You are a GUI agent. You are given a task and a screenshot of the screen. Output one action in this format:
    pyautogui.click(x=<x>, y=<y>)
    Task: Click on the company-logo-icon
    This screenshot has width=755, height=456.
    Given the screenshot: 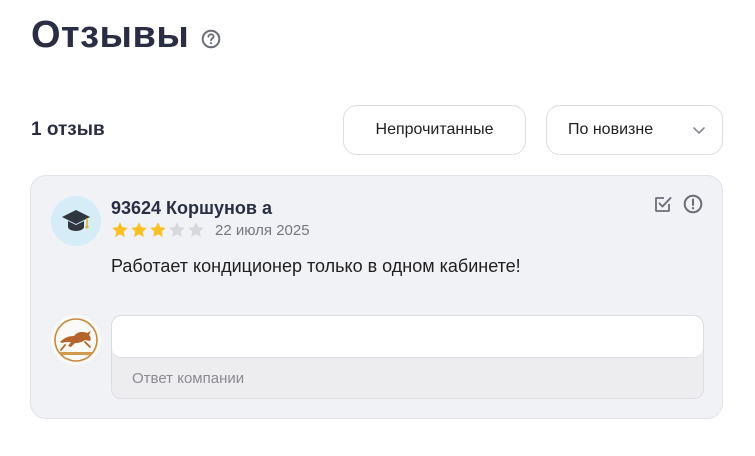 What is the action you would take?
    pyautogui.click(x=76, y=340)
    